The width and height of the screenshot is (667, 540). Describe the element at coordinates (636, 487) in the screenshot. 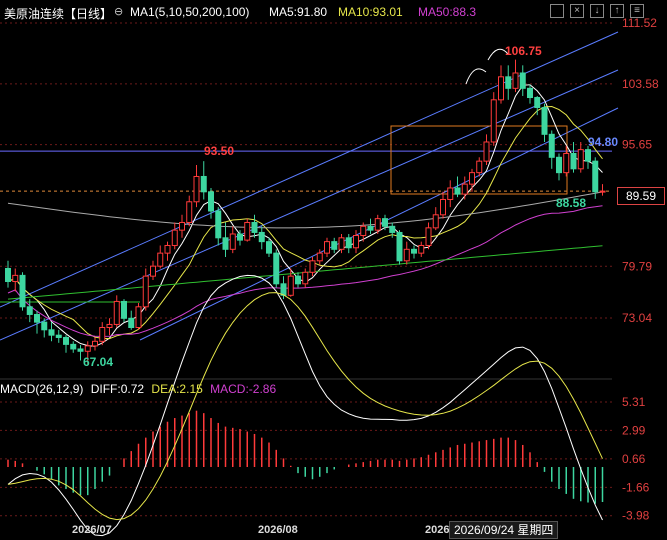

I see `macd-axis-label: -1.66` at that location.